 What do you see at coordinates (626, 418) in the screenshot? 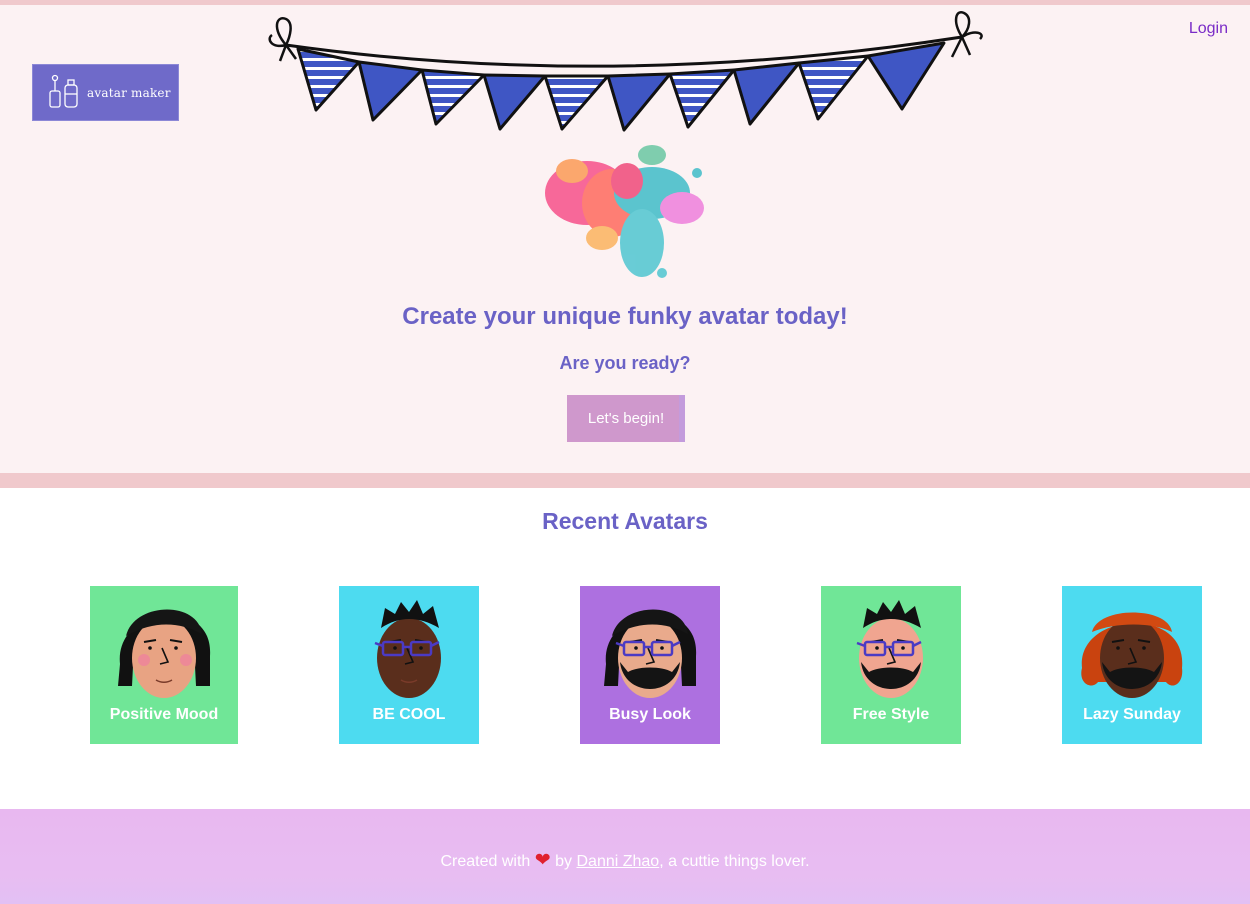
I see `lets-begin-button: Let's begin!` at bounding box center [626, 418].